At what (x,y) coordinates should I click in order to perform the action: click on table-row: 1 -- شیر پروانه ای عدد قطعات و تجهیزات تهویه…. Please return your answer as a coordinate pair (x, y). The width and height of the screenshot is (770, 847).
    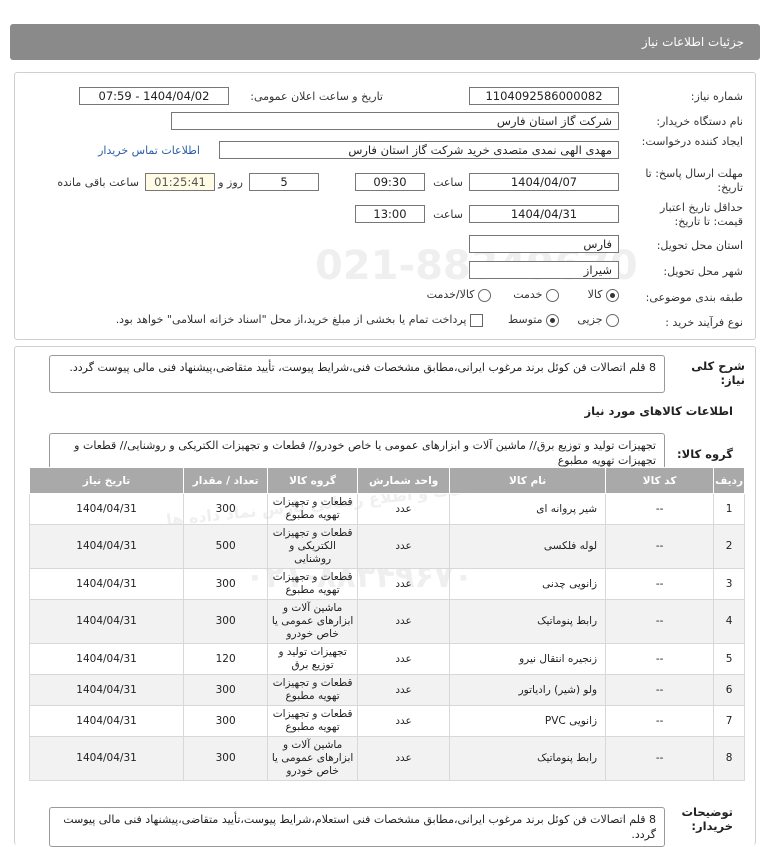
    Looking at the image, I should click on (386, 509).